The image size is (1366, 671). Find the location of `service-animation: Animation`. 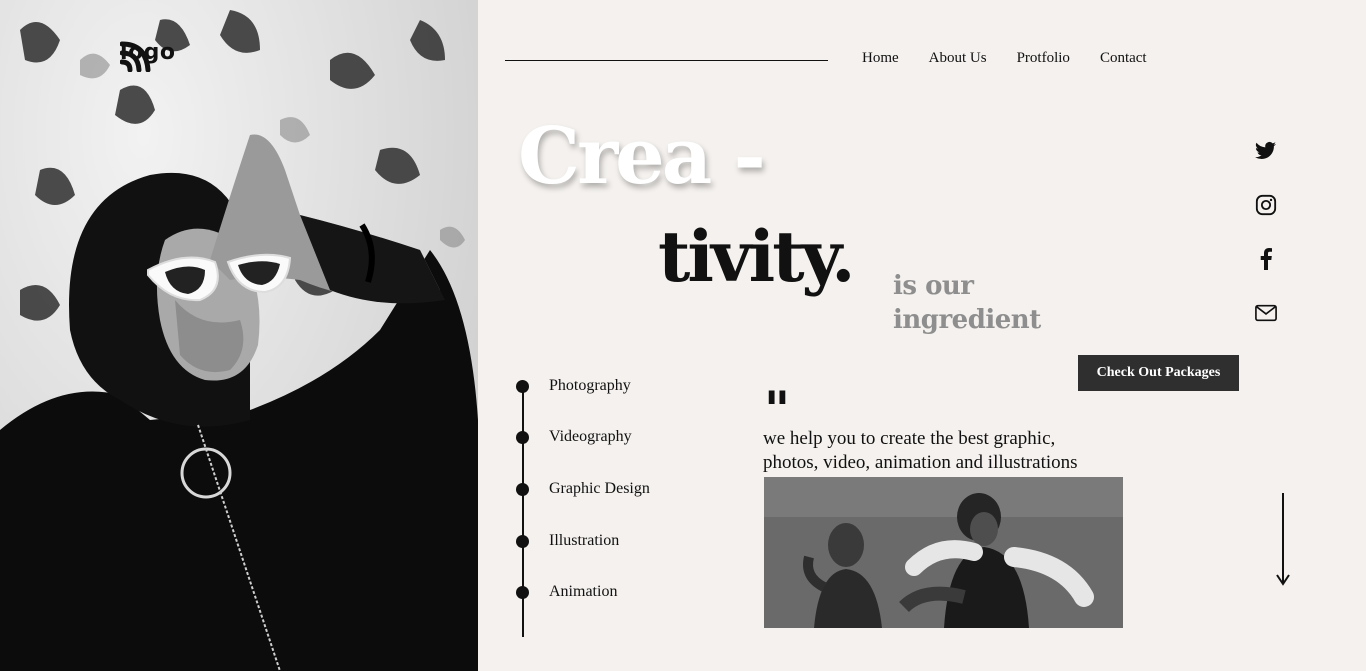

service-animation: Animation is located at coordinates (566, 592).